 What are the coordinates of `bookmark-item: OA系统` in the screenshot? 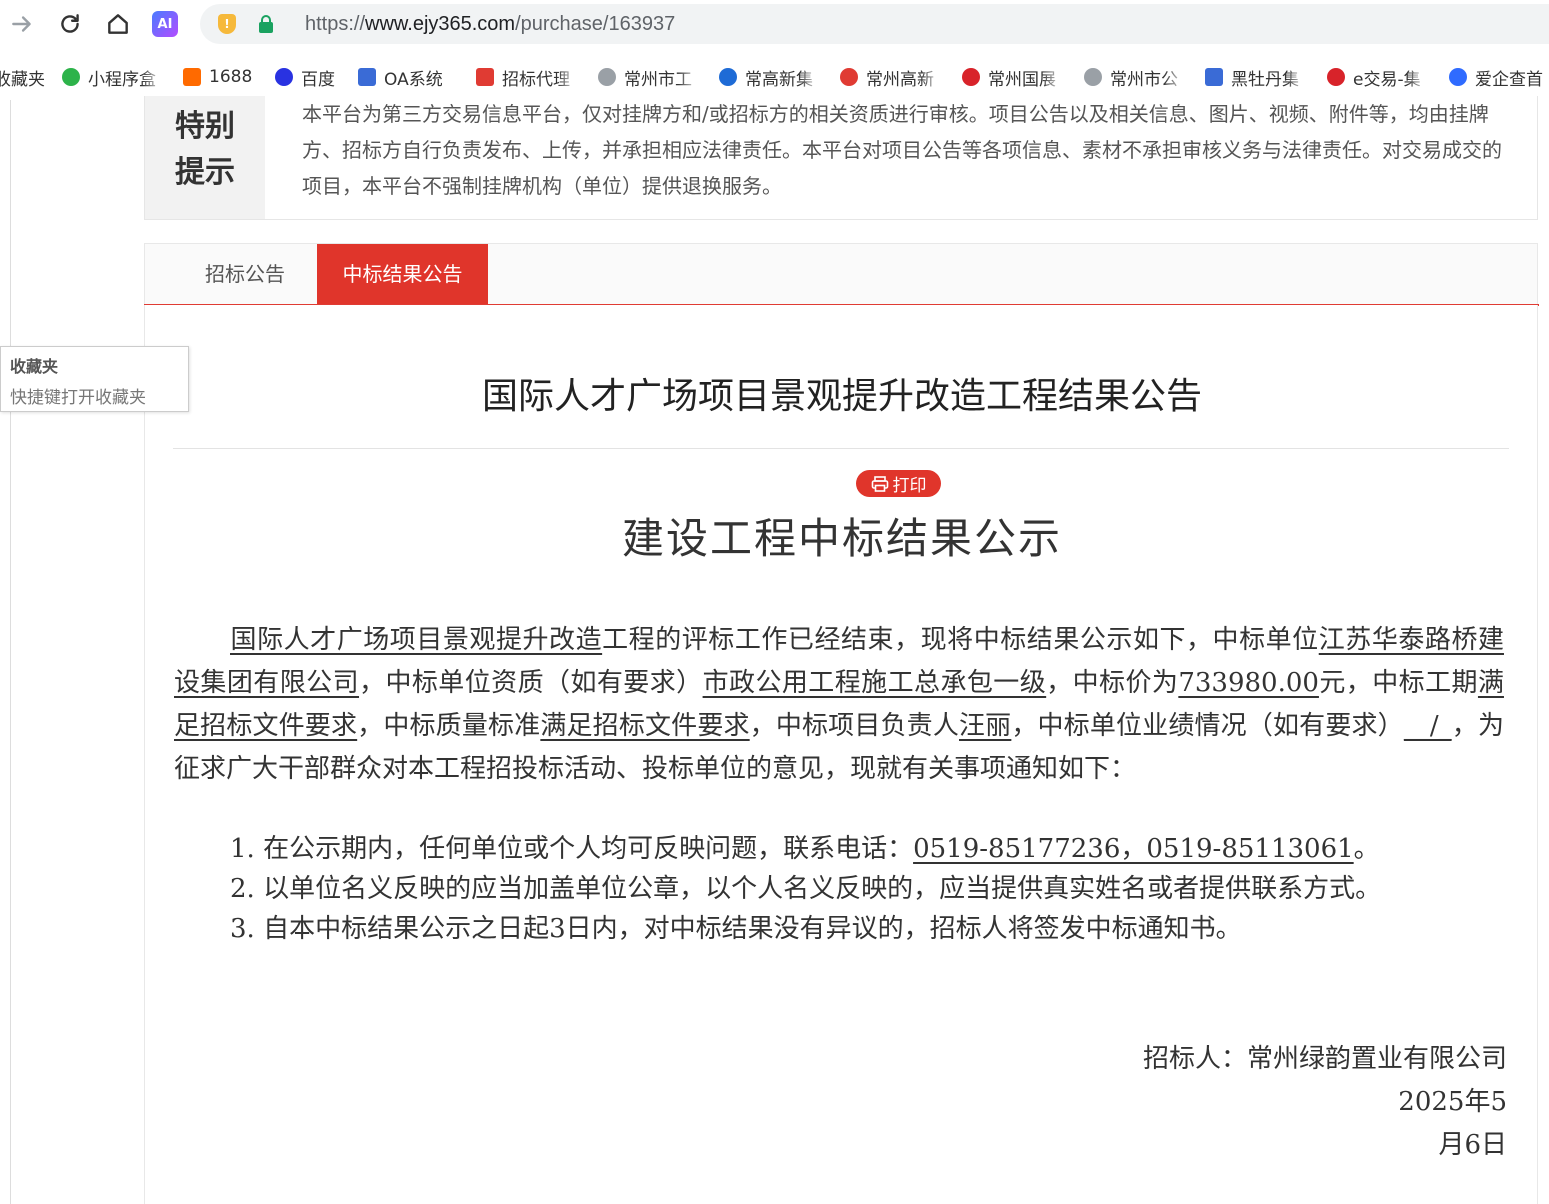 It's located at (405, 77).